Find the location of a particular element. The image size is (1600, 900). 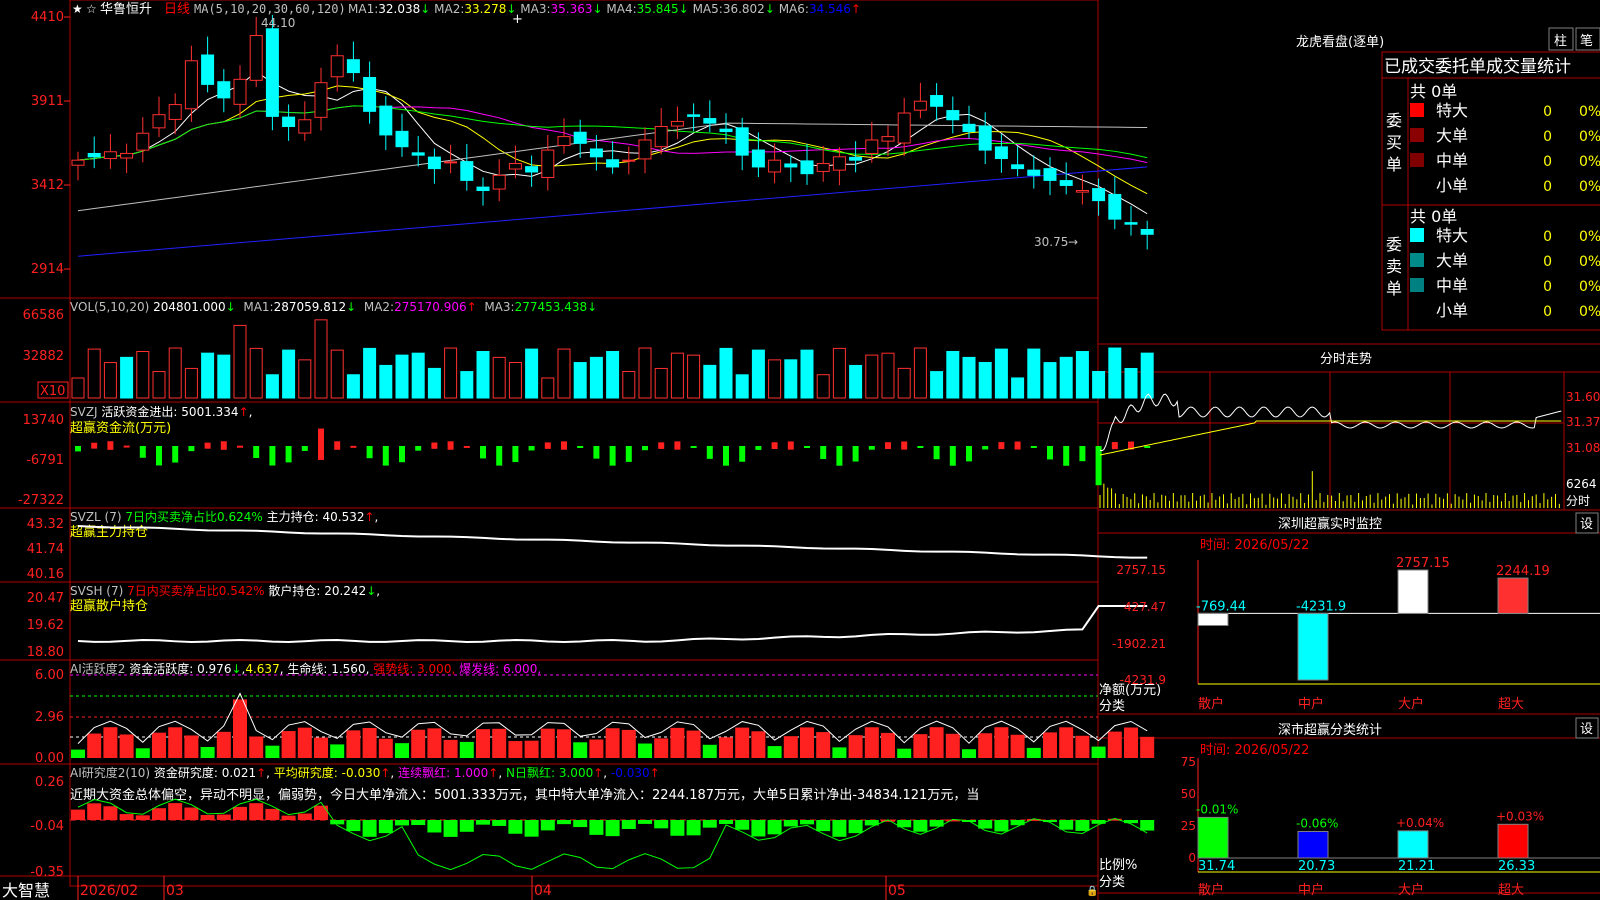

retail-holding-polyline is located at coordinates (612, 624).